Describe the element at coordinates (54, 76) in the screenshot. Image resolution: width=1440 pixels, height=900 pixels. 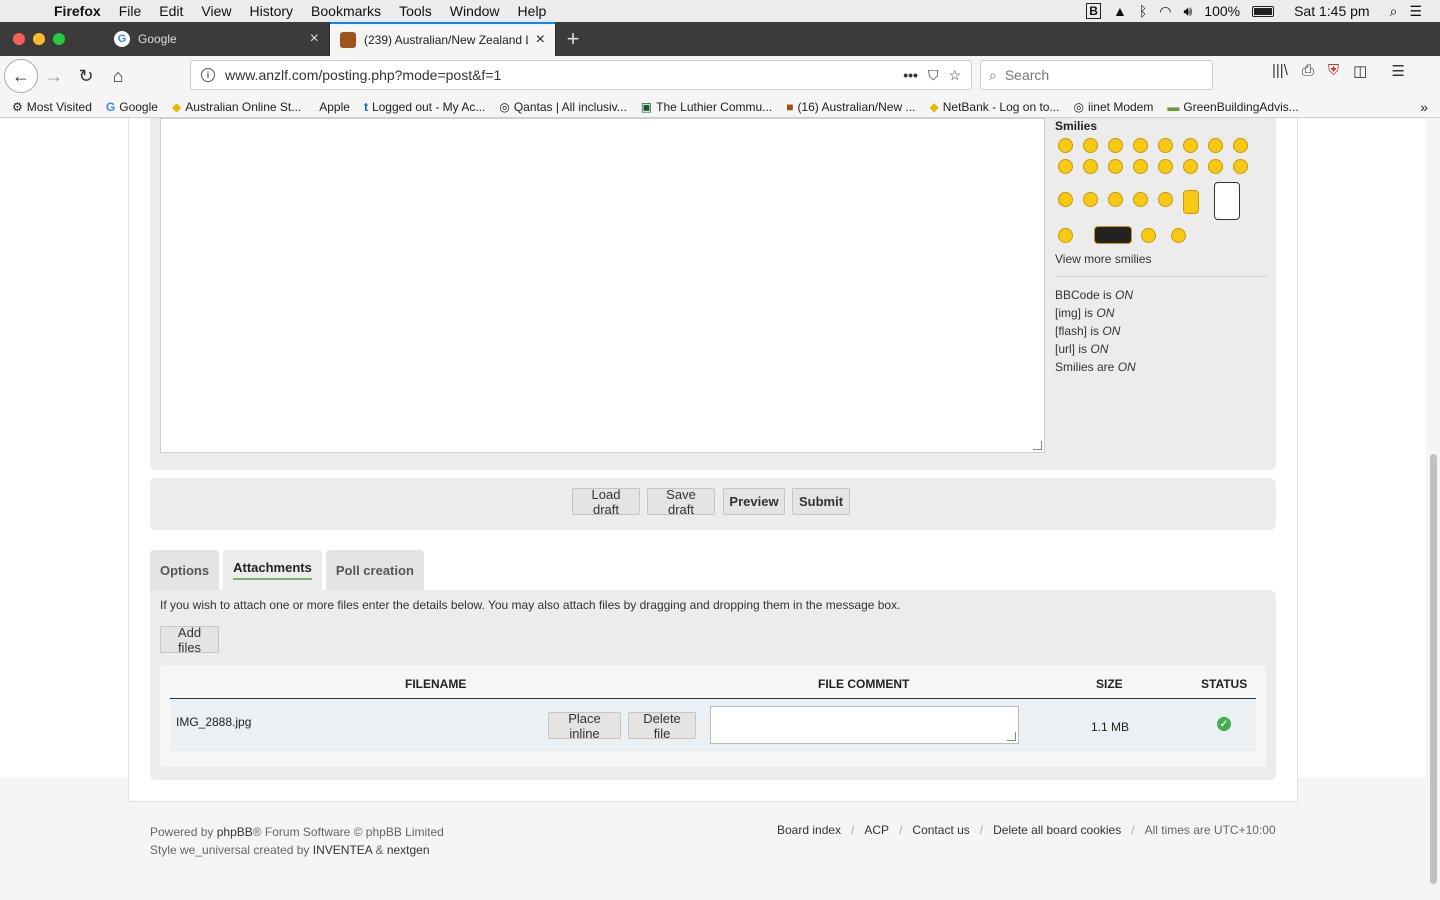
I see `forward-button: →` at that location.